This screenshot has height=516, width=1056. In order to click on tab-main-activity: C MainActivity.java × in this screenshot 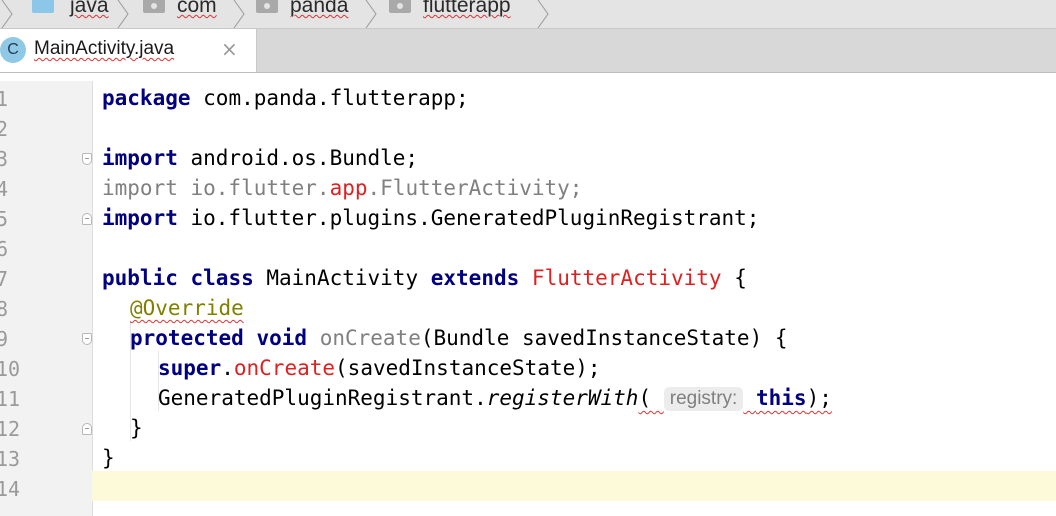, I will do `click(128, 50)`.